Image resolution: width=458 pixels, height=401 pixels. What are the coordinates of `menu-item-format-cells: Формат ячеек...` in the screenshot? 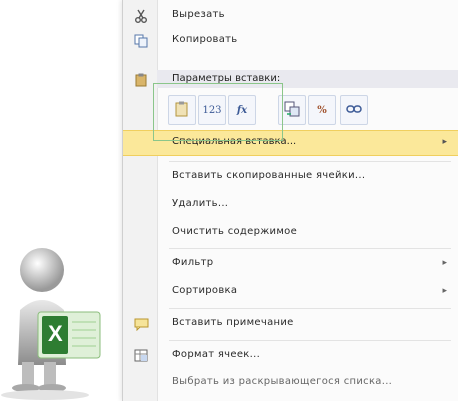 It's located at (290, 356).